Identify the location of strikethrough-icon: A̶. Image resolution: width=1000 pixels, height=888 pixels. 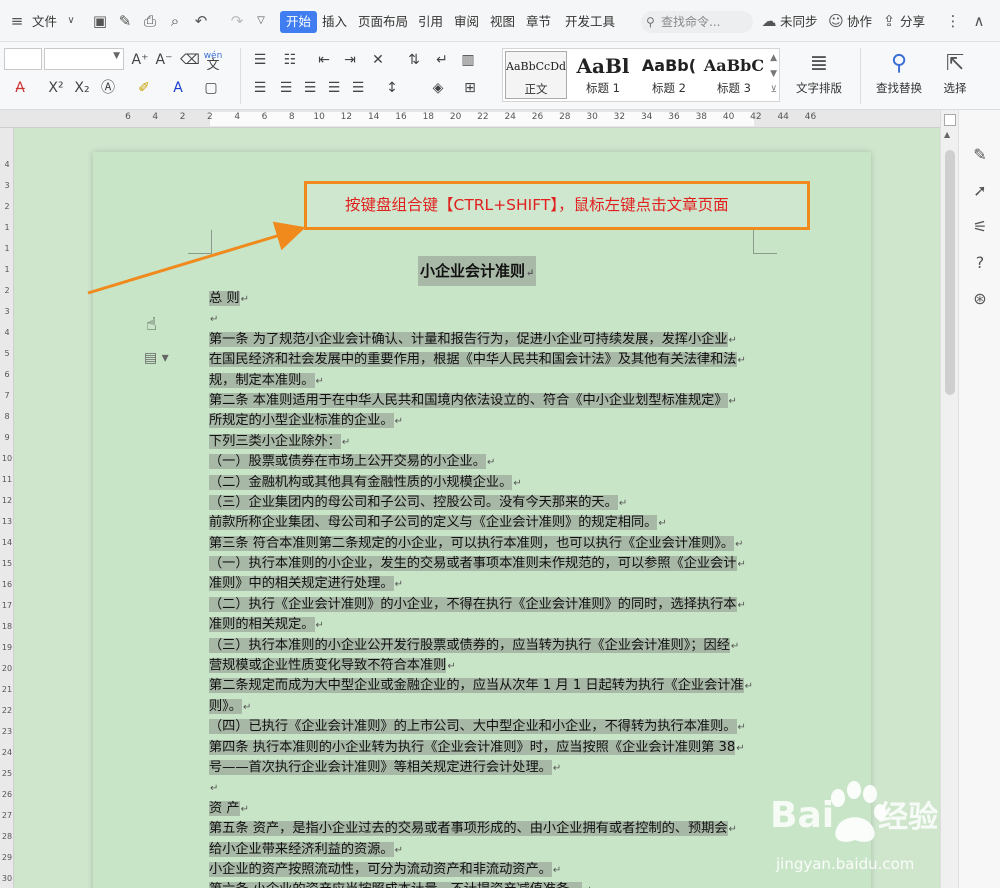
(20, 88).